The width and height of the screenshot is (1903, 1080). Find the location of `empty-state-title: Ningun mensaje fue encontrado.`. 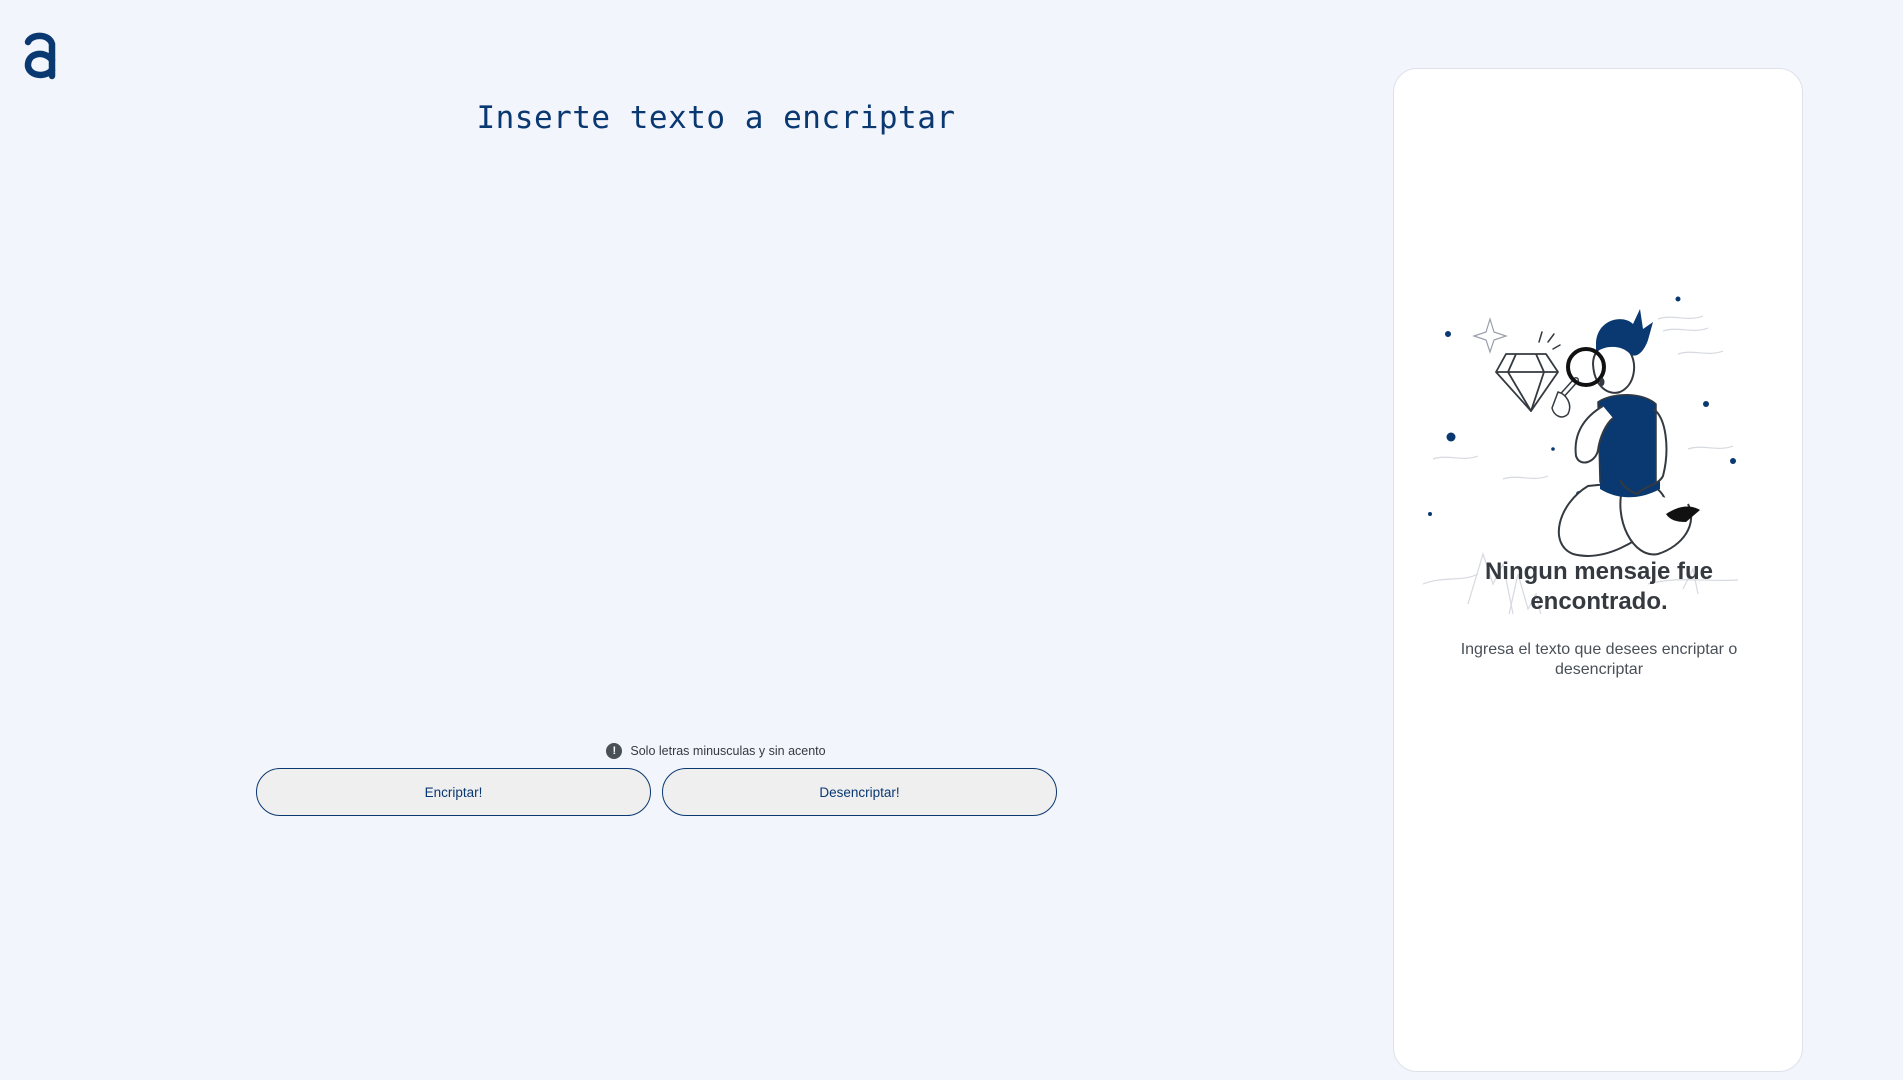

empty-state-title: Ningun mensaje fue encontrado. is located at coordinates (1599, 586).